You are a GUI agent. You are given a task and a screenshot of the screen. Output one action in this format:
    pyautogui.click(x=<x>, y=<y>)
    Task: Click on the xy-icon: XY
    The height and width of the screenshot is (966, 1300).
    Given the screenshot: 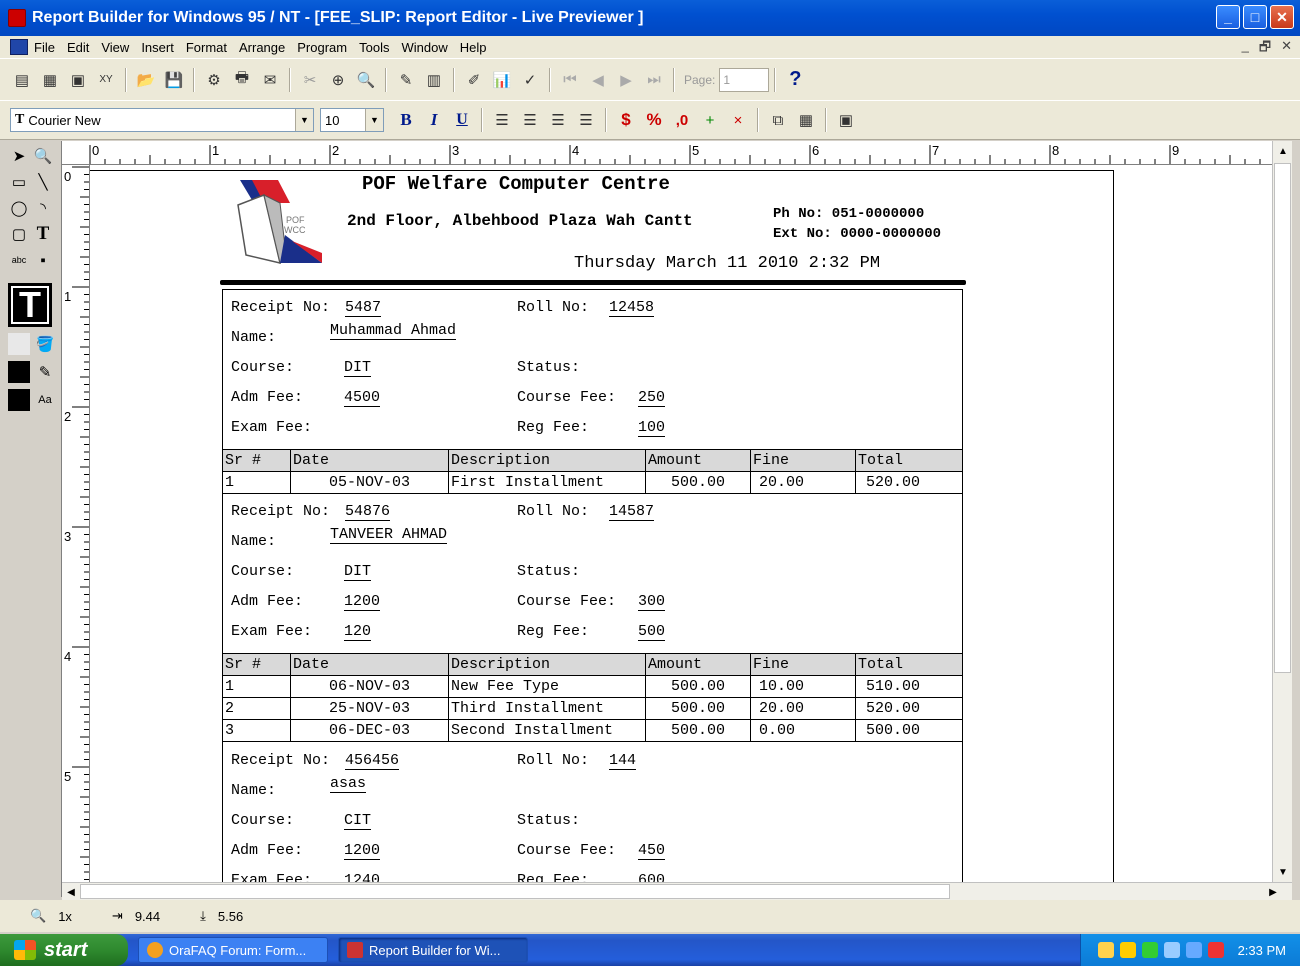 What is the action you would take?
    pyautogui.click(x=106, y=80)
    